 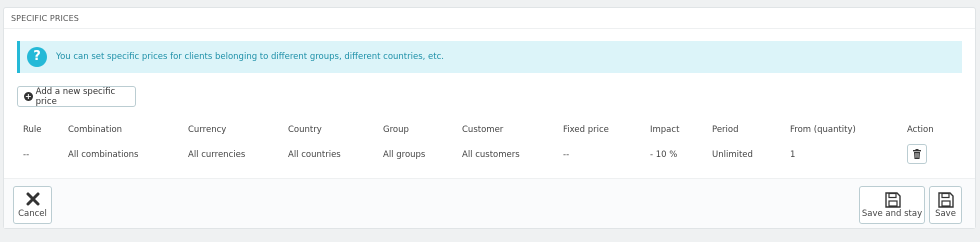 What do you see at coordinates (26, 155) in the screenshot?
I see `cell-rule: --` at bounding box center [26, 155].